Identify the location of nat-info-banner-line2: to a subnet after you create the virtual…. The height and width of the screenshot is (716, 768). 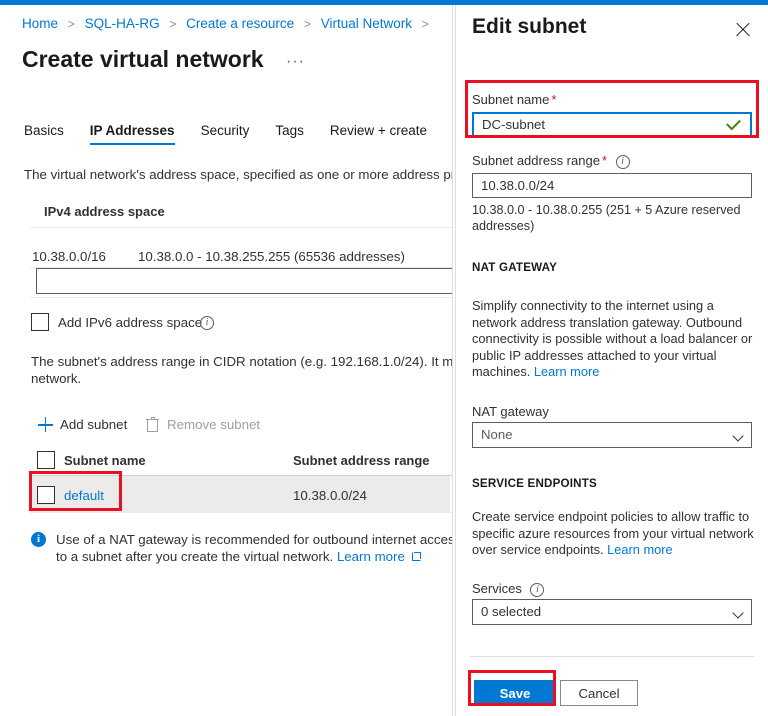
(238, 556).